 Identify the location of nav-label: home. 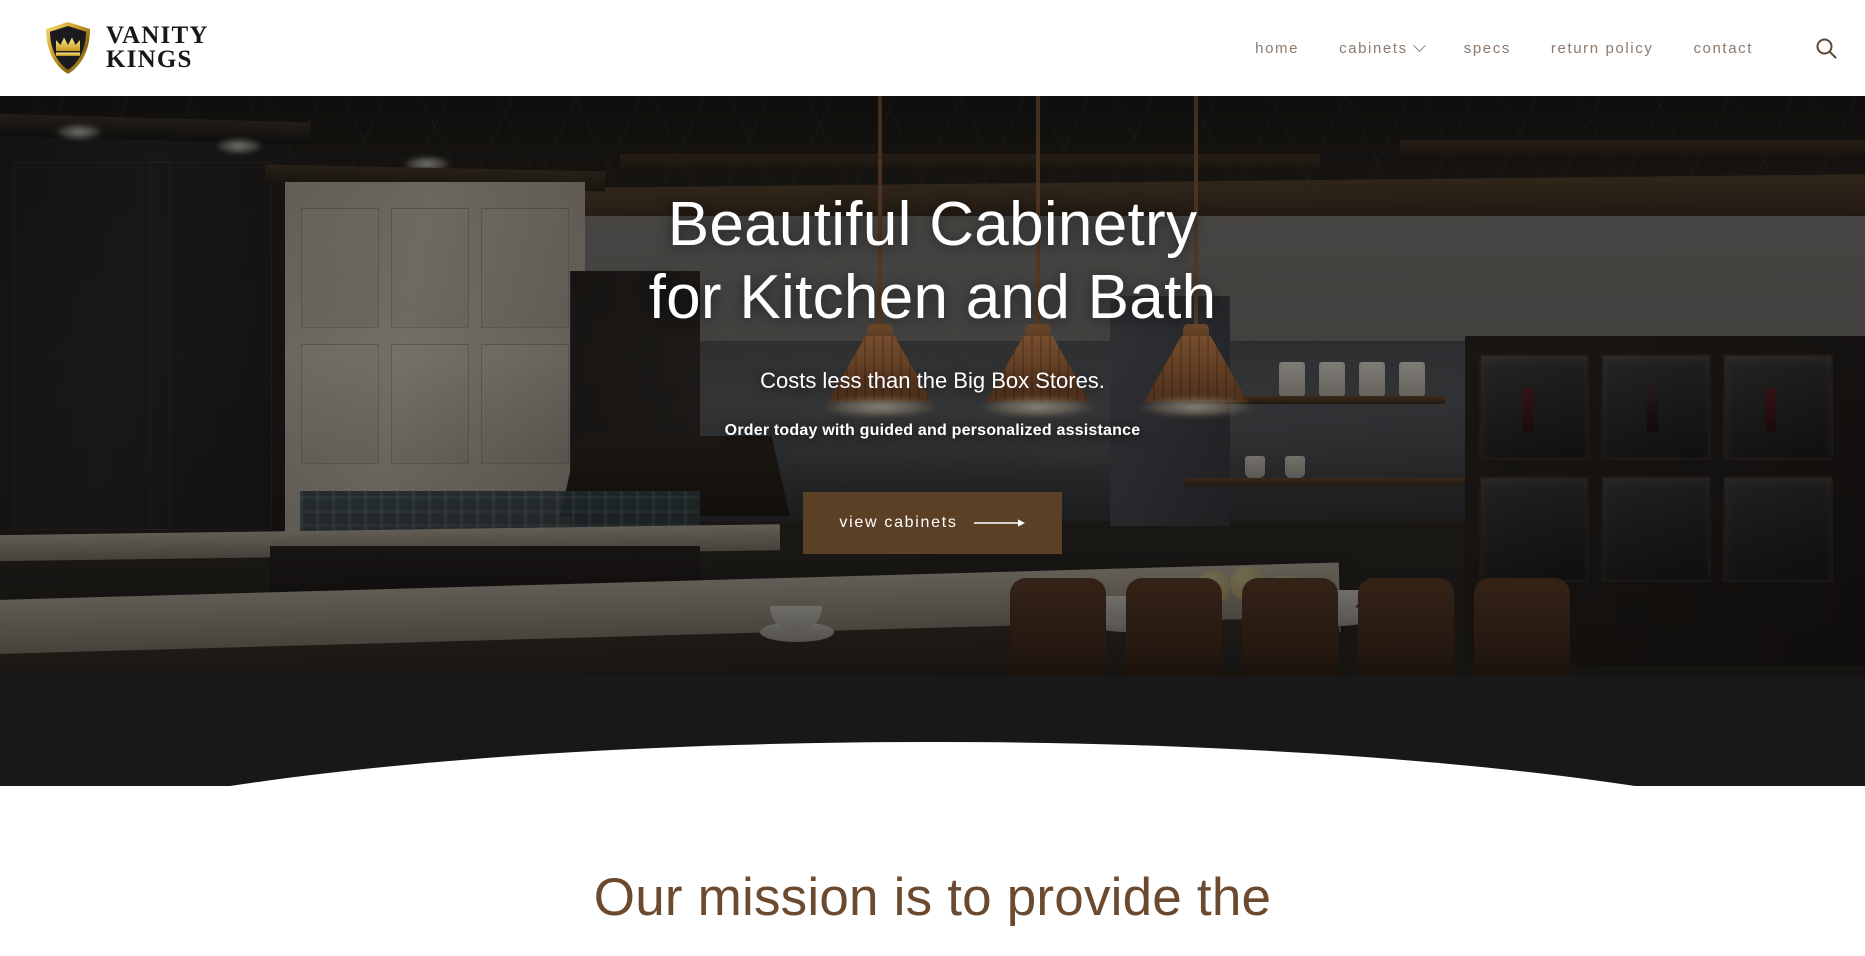
(1277, 48).